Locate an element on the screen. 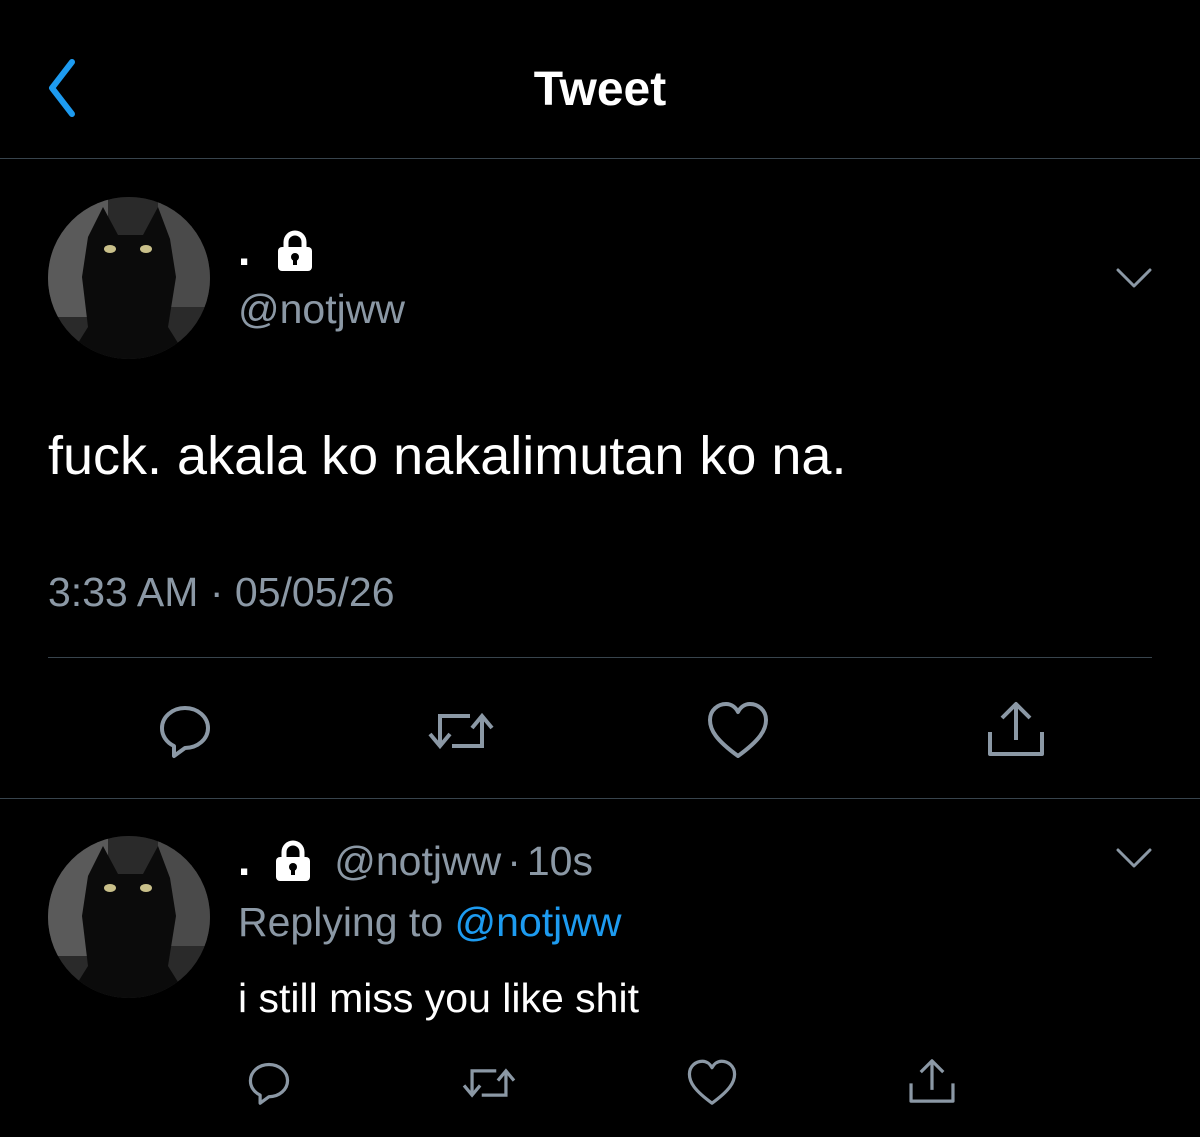  reply-button is located at coordinates (185, 731).